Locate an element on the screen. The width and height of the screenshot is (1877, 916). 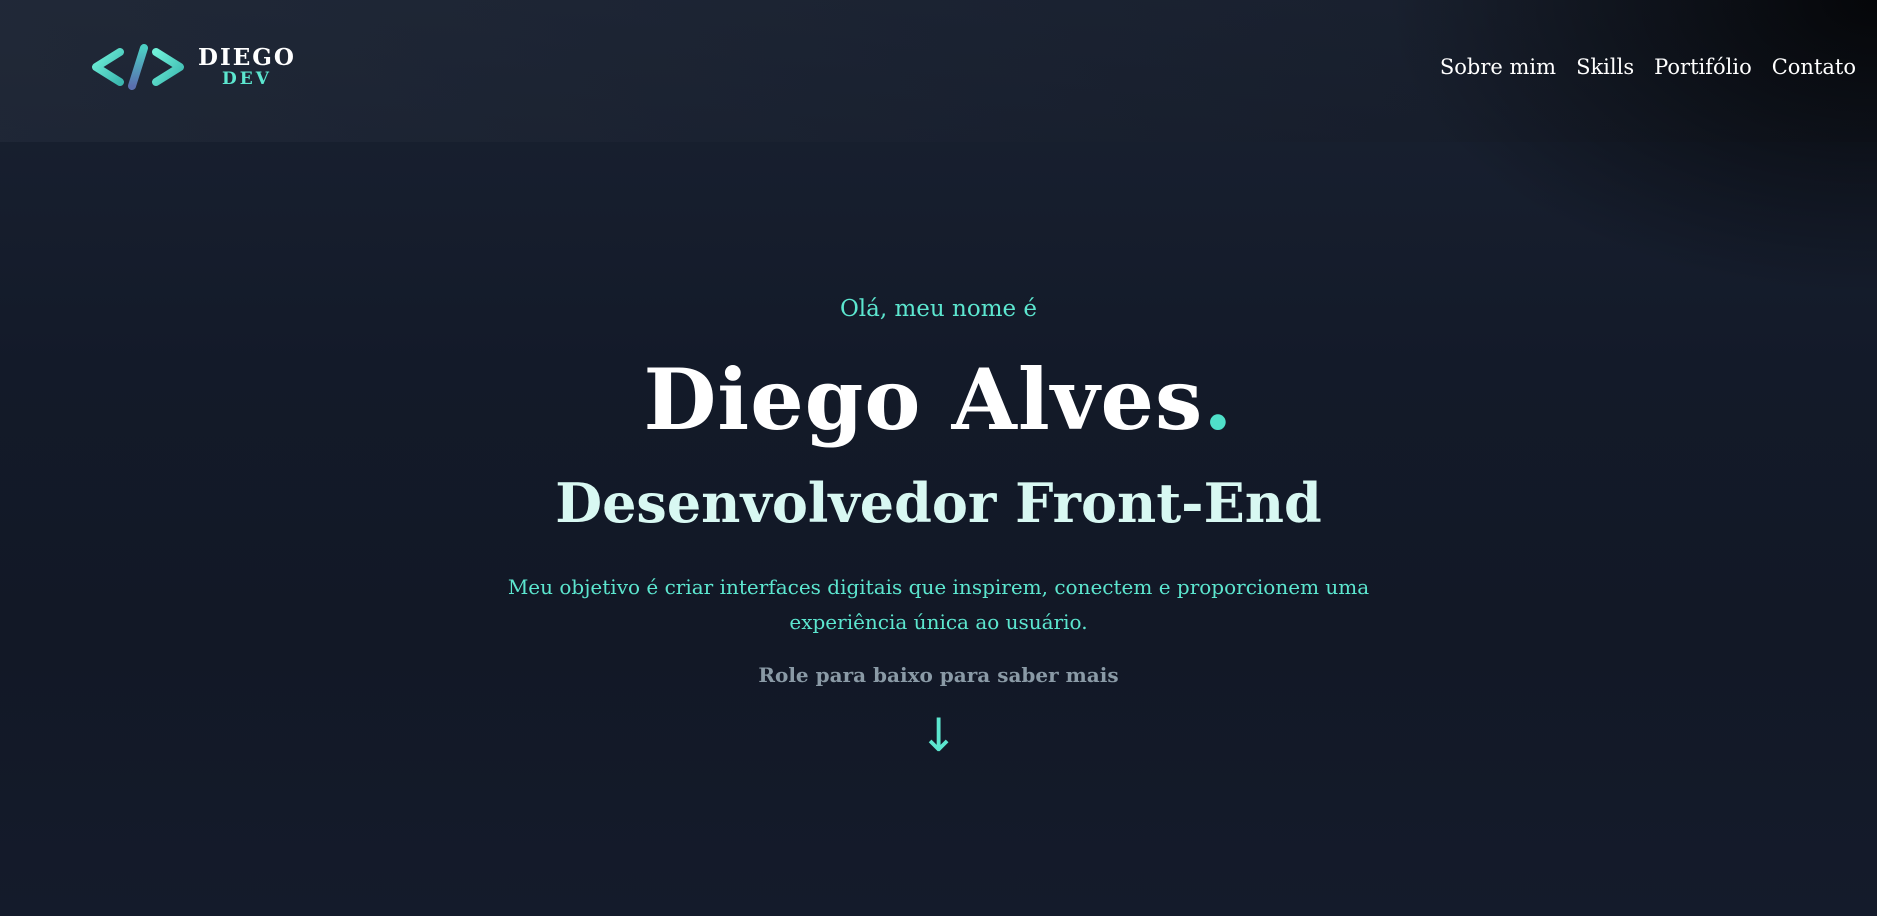
brand-wordmark: DIEGO DEV is located at coordinates (247, 67).